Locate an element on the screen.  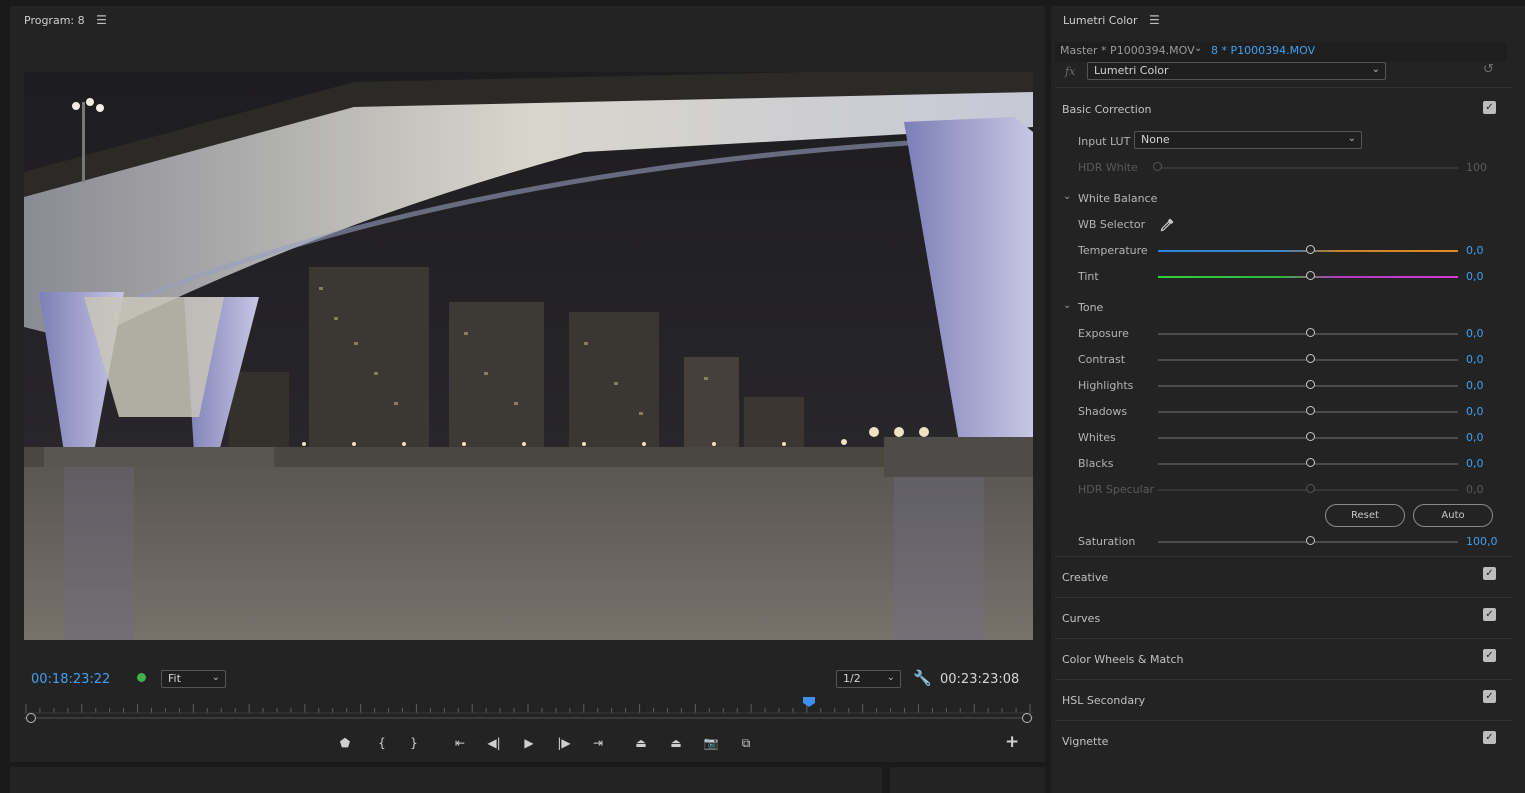
effect-name: Lumetri Color is located at coordinates (1131, 70).